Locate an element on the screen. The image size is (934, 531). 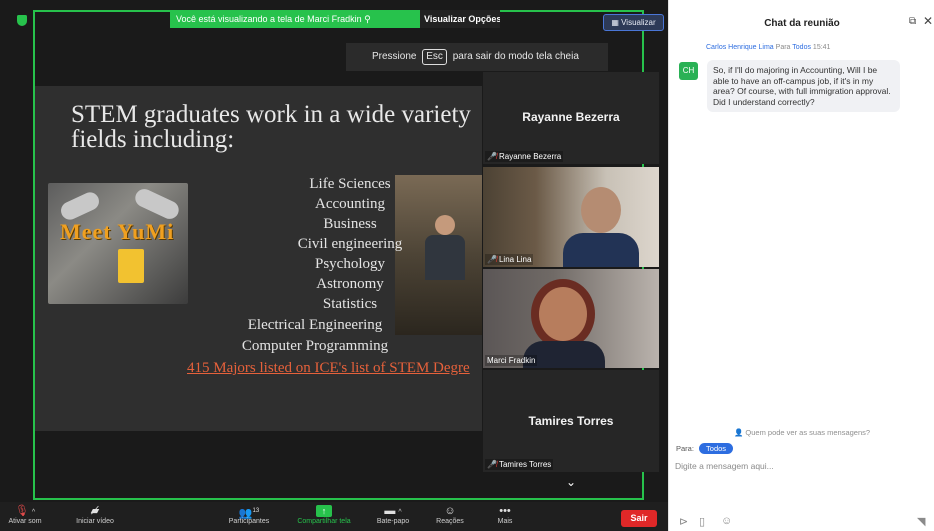
esc-hint-suffix: para sair do modo tela cheia is located at coordinates (515, 56).